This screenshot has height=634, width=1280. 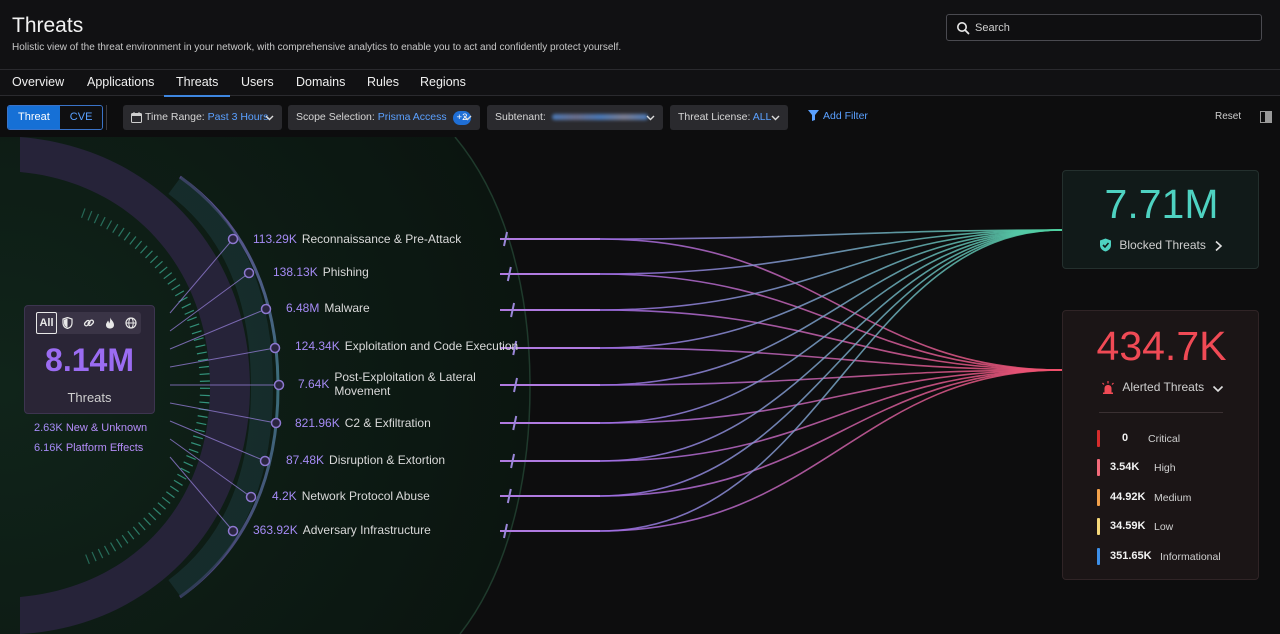 What do you see at coordinates (46, 323) in the screenshot?
I see `filter-all-button: All` at bounding box center [46, 323].